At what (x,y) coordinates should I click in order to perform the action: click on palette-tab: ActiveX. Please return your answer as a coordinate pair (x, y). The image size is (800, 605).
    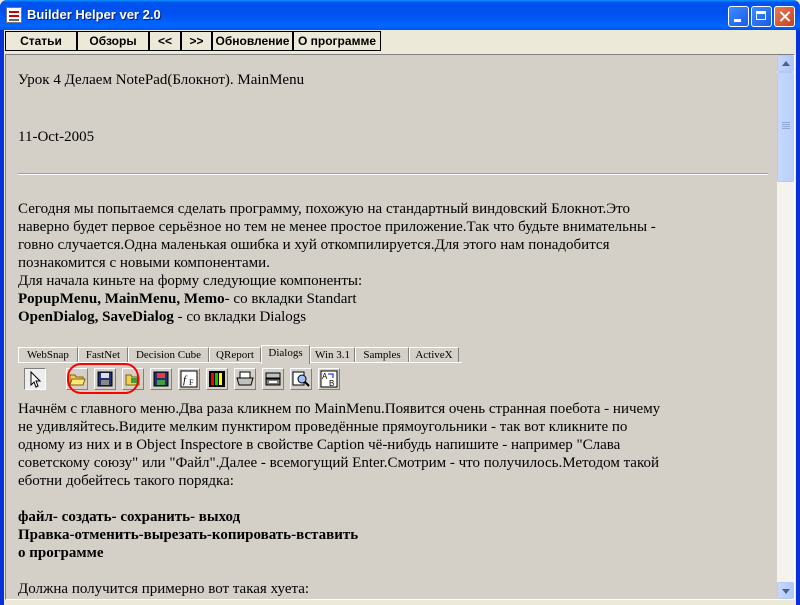
    Looking at the image, I should click on (434, 355).